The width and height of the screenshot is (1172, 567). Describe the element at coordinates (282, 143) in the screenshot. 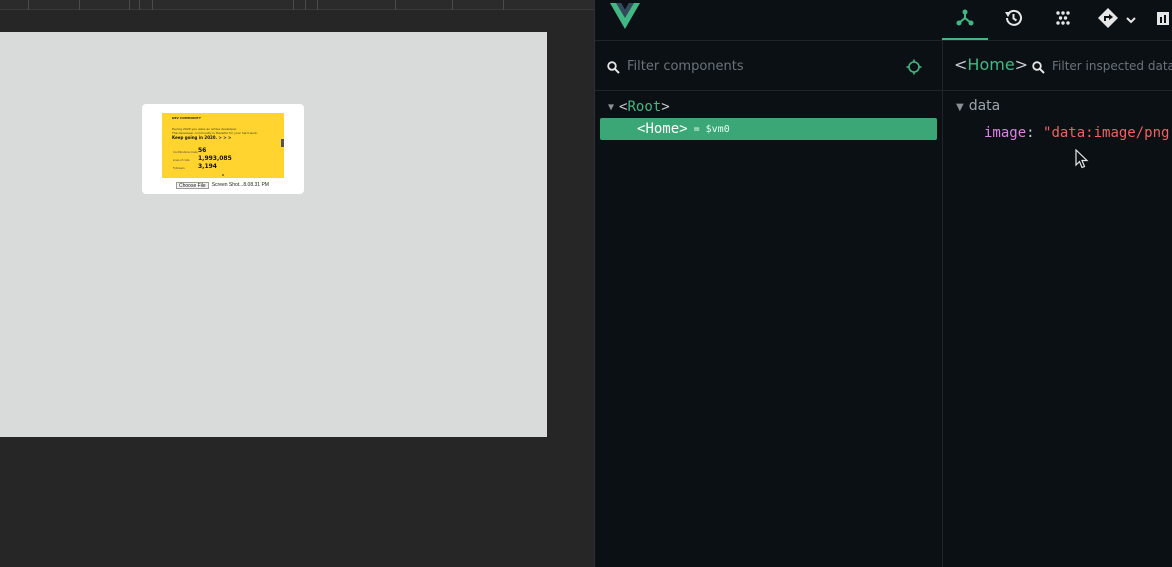

I see `preview-edge-mark` at that location.